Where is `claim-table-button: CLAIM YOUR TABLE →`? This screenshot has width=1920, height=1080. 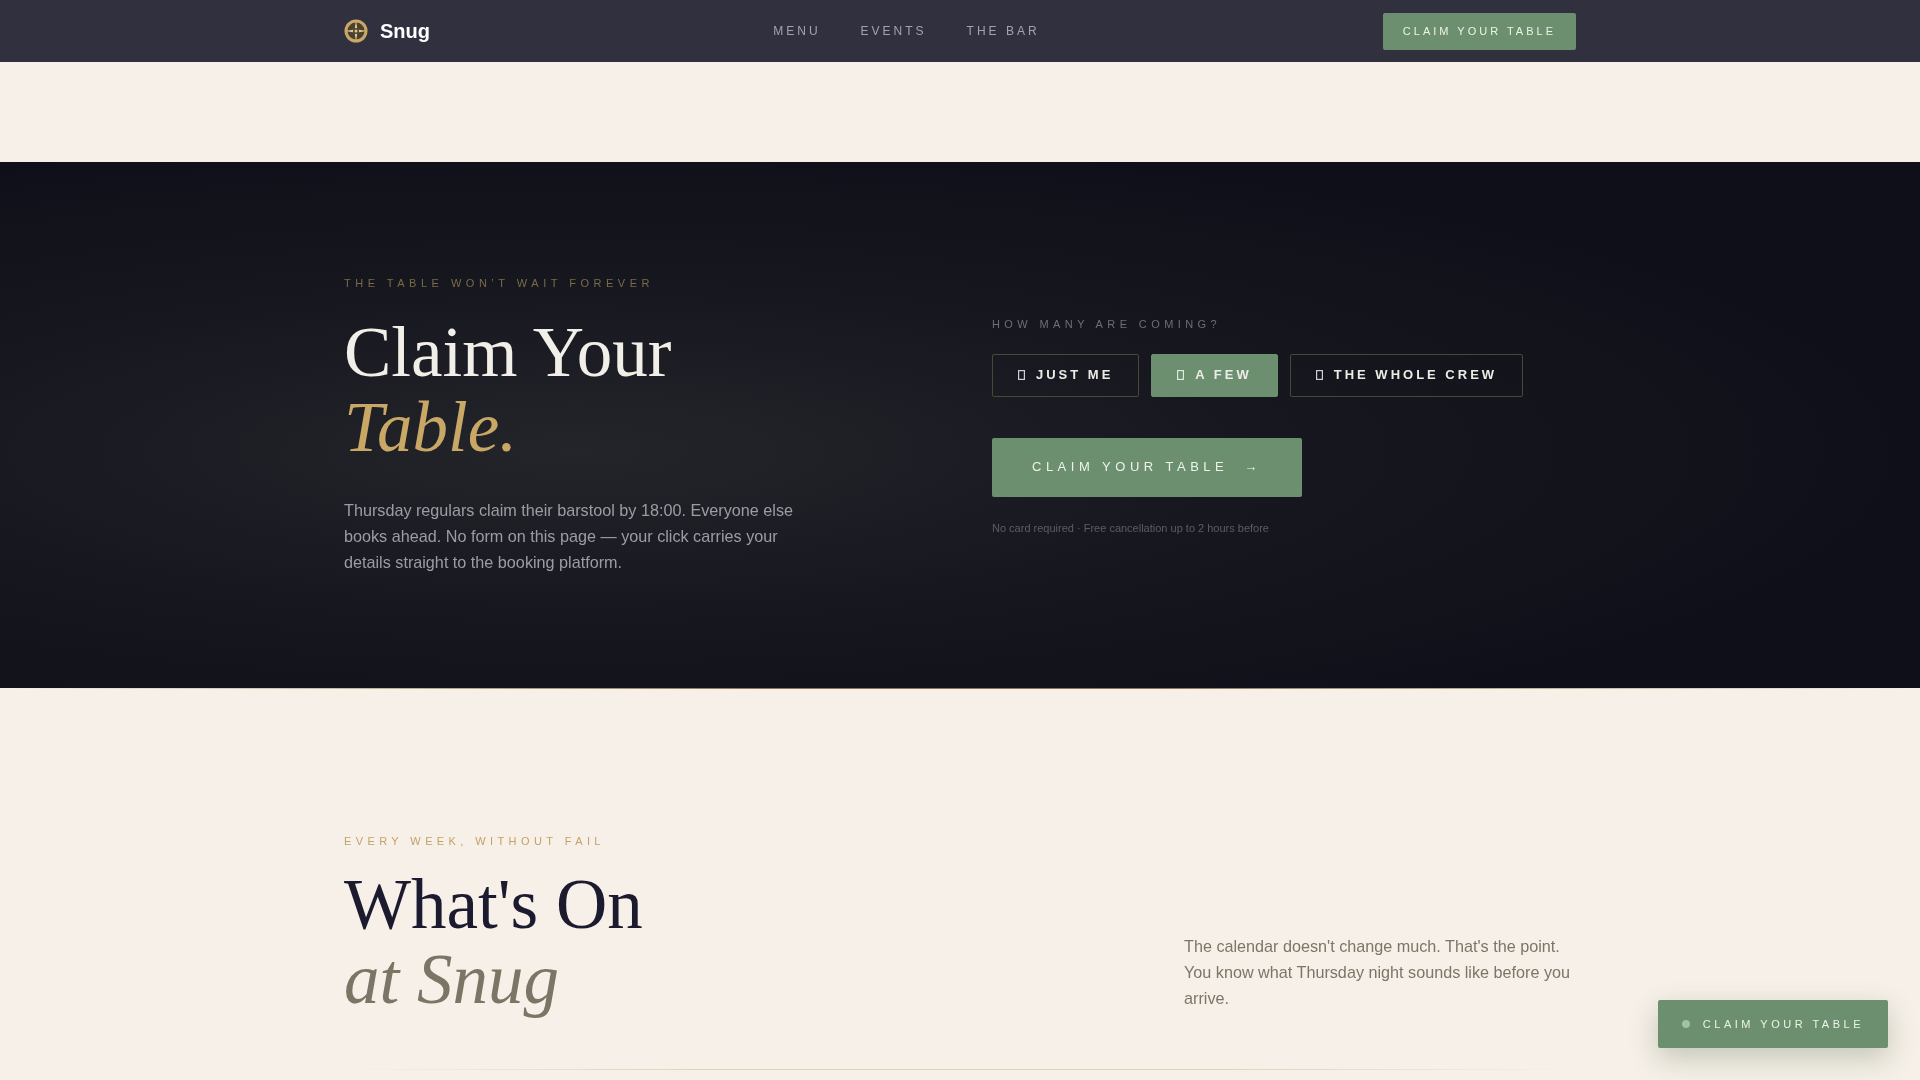 claim-table-button: CLAIM YOUR TABLE → is located at coordinates (1147, 467).